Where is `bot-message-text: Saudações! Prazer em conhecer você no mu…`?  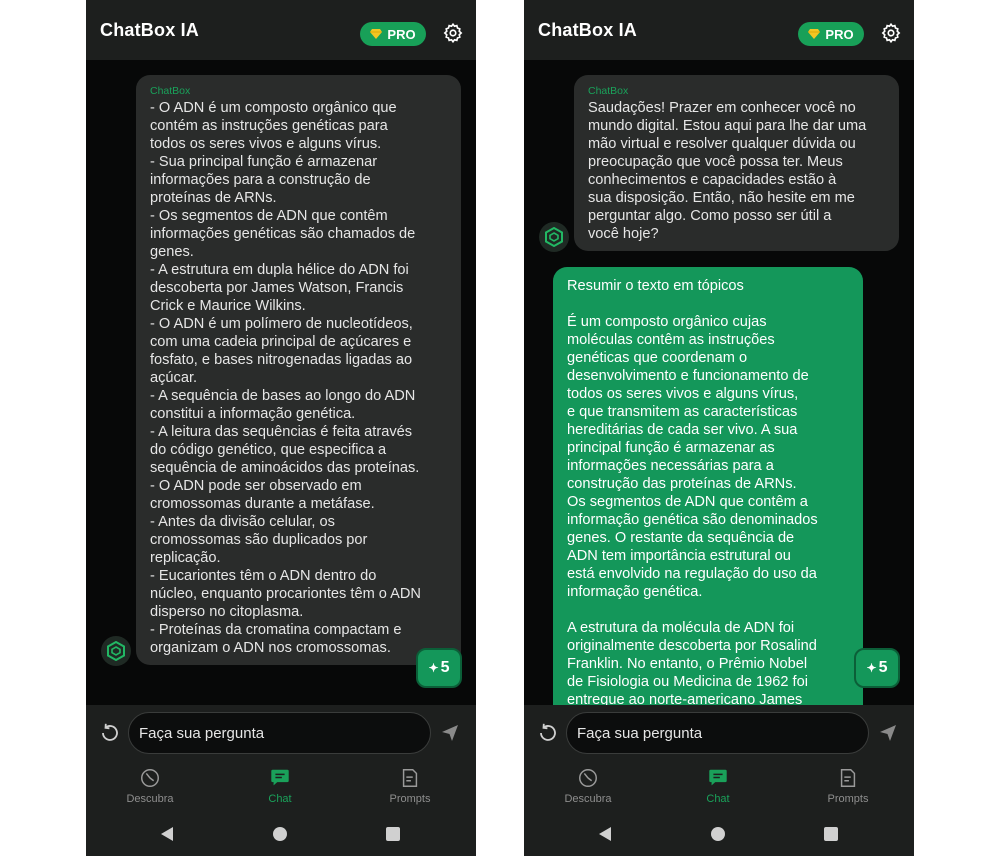
bot-message-text: Saudações! Prazer em conhecer você no mu… is located at coordinates (727, 171).